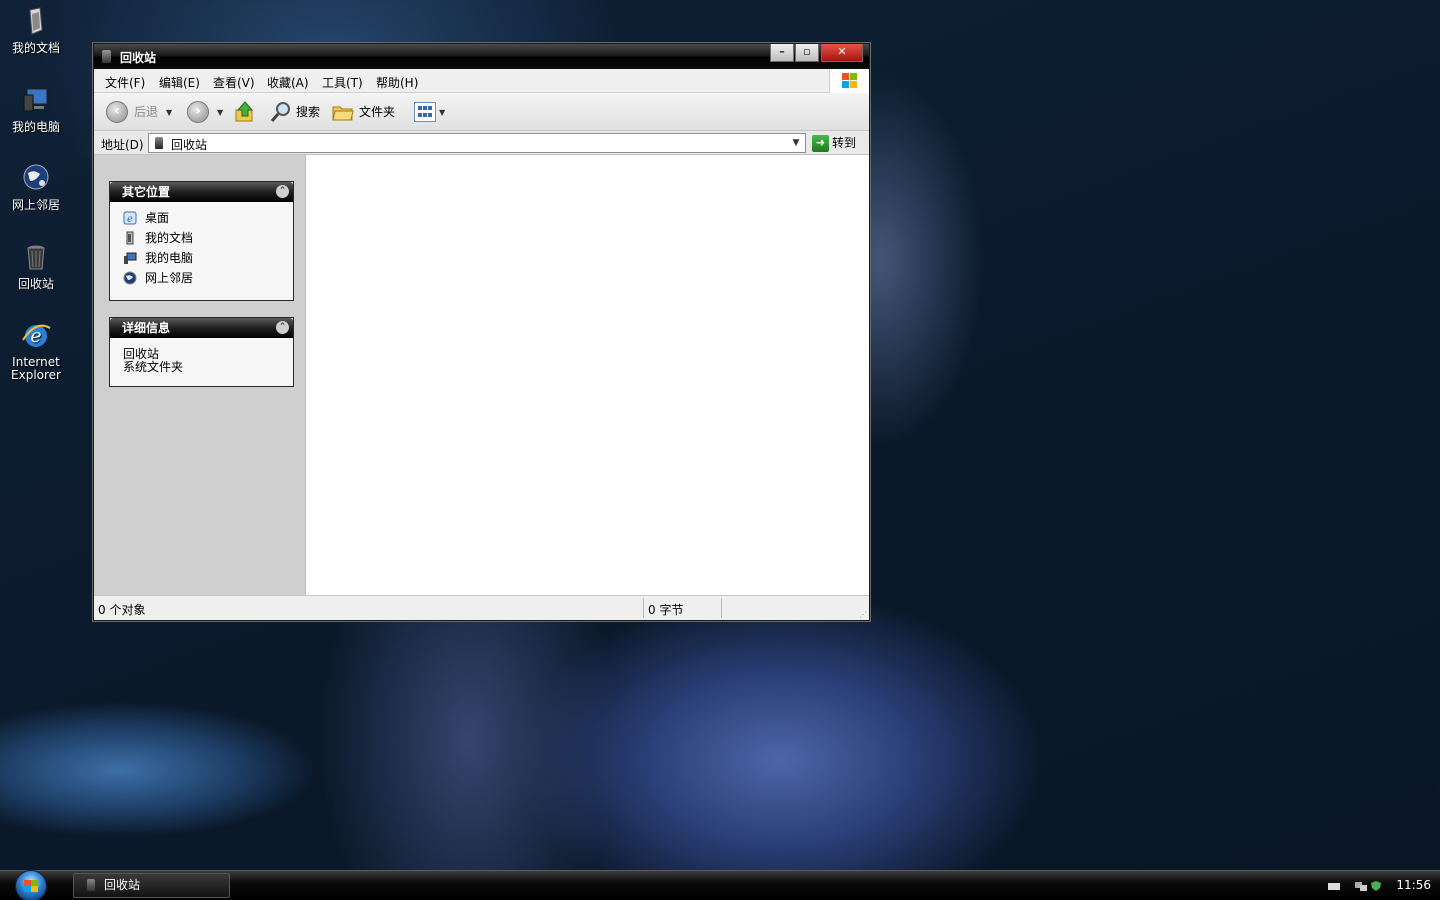  What do you see at coordinates (477, 143) in the screenshot?
I see `address-input: 回收站 ▼` at bounding box center [477, 143].